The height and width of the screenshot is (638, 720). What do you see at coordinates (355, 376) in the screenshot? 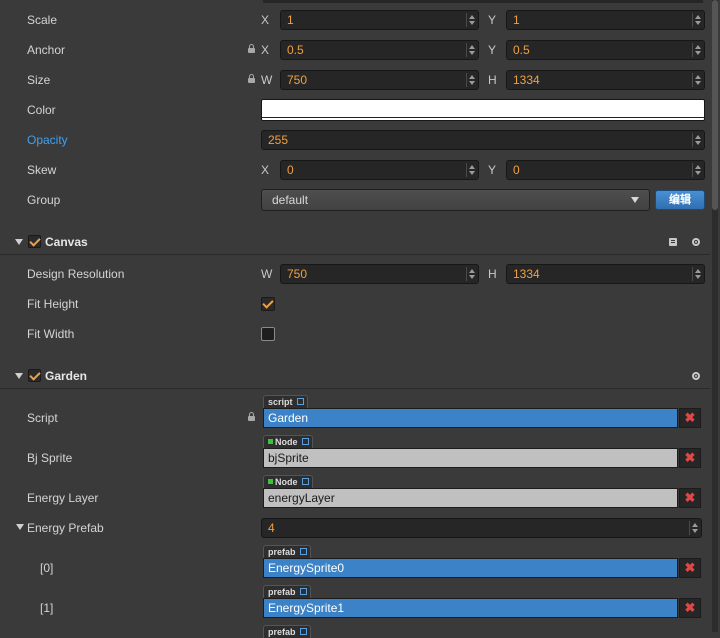
I see `garden-component-header: Garden` at bounding box center [355, 376].